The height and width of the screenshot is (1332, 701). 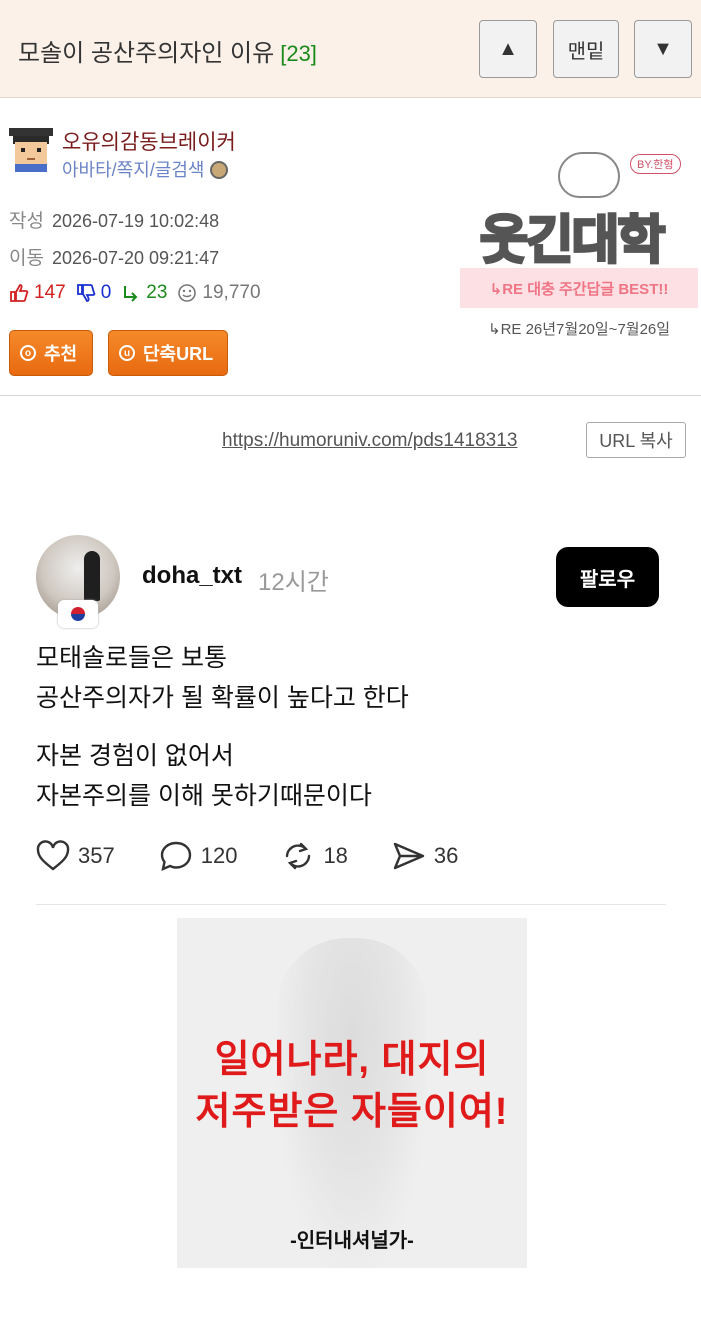 What do you see at coordinates (178, 354) in the screenshot?
I see `short-url-label: 단축URL` at bounding box center [178, 354].